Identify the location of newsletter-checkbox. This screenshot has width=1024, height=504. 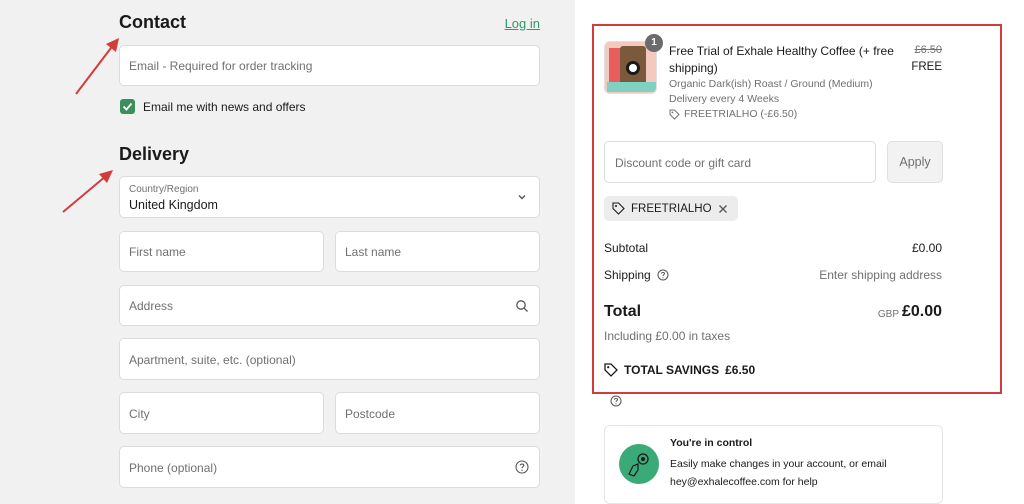
(127, 106).